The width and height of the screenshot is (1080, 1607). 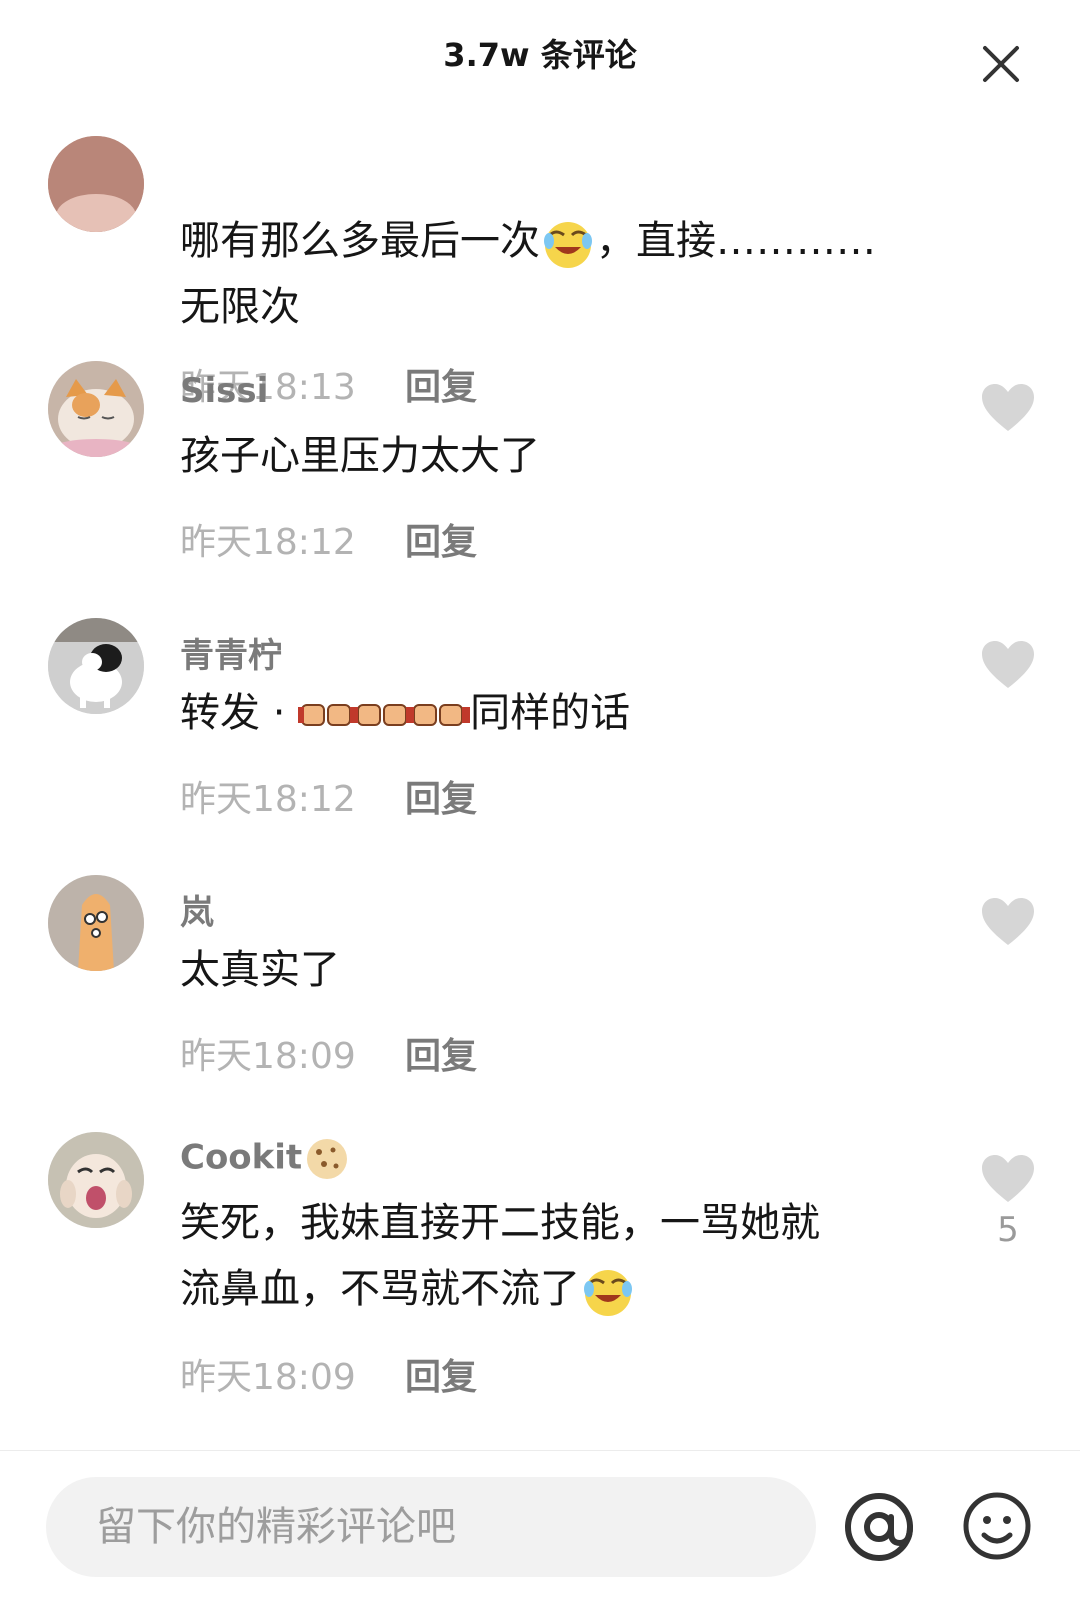 I want to click on username: 青青柠, so click(x=231, y=652).